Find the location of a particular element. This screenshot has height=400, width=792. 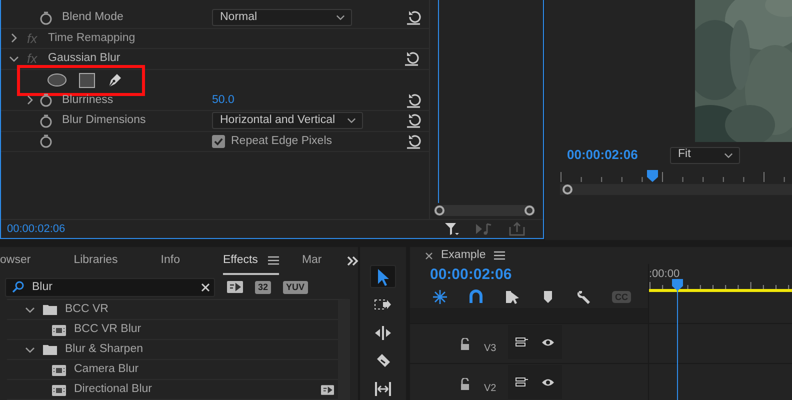

linked-selection-icon is located at coordinates (512, 297).